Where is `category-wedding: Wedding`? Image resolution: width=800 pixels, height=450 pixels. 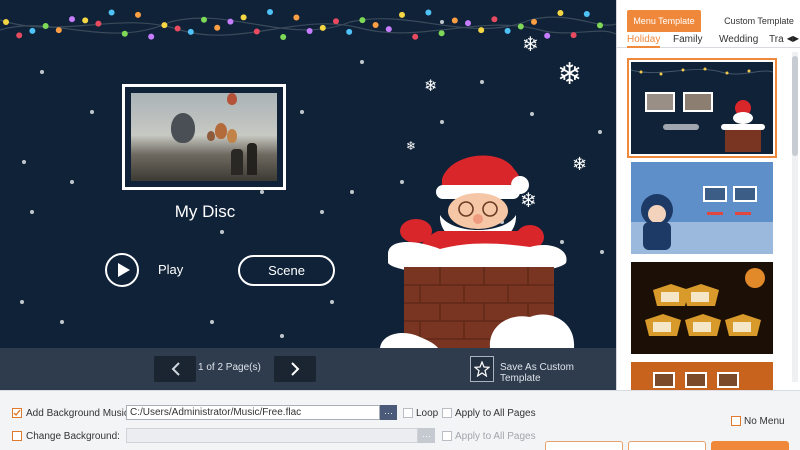
category-wedding: Wedding is located at coordinates (738, 39).